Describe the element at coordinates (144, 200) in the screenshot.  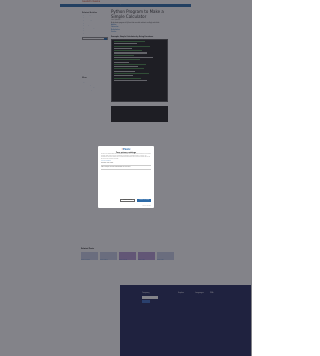
I see `accept-all-button: Accept All & Close` at that location.